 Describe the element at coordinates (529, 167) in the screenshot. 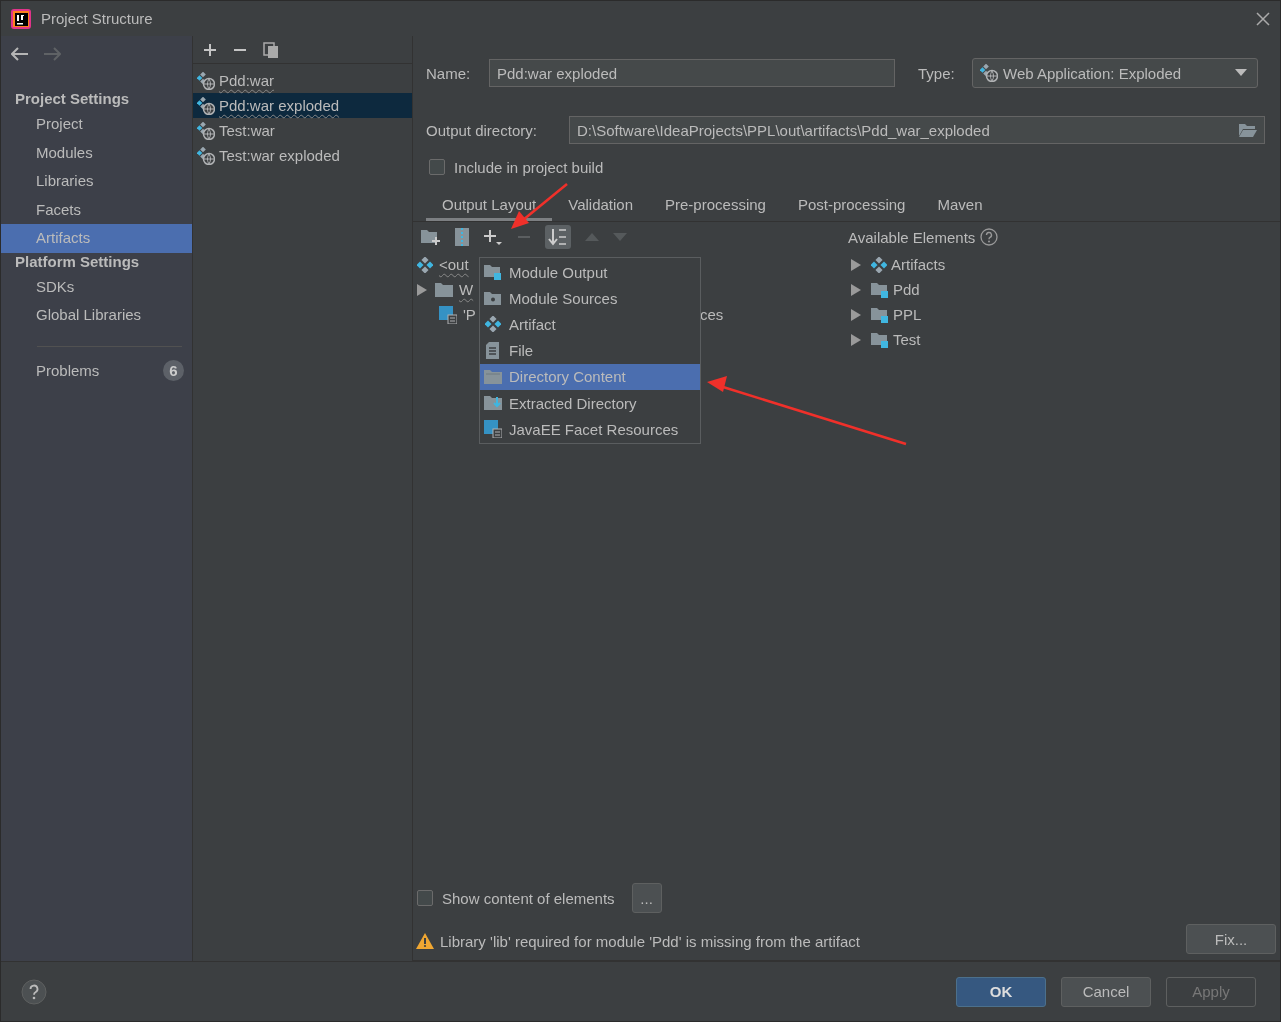

I see `checkbox-label: Include in project build` at that location.